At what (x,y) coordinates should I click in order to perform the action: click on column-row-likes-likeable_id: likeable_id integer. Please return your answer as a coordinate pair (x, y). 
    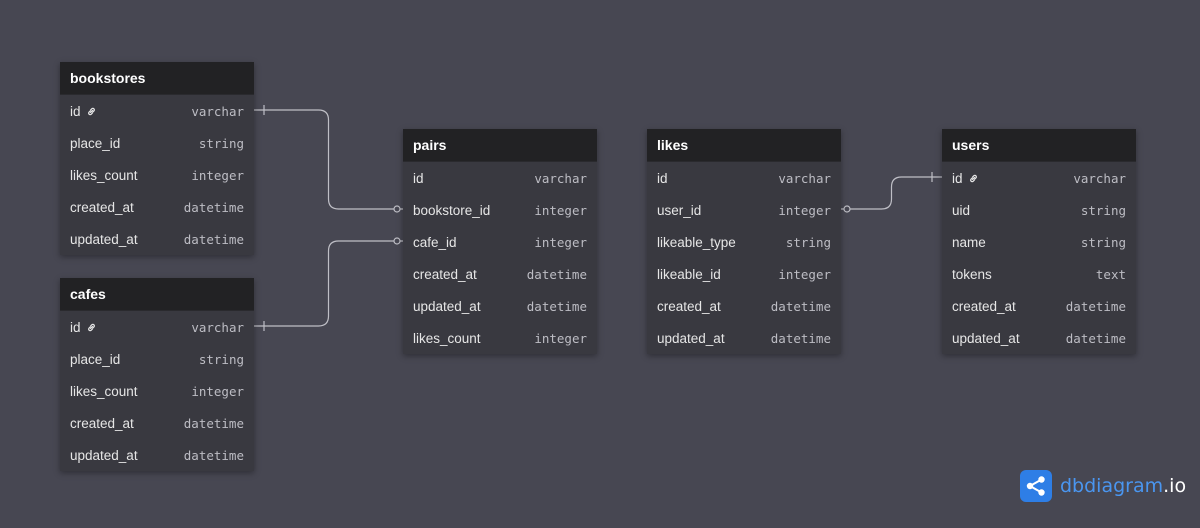
    Looking at the image, I should click on (744, 274).